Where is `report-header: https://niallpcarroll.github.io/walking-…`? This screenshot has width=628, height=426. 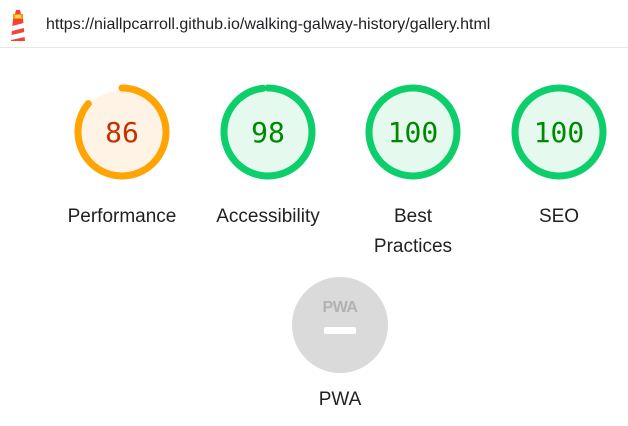 report-header: https://niallpcarroll.github.io/walking-… is located at coordinates (314, 24).